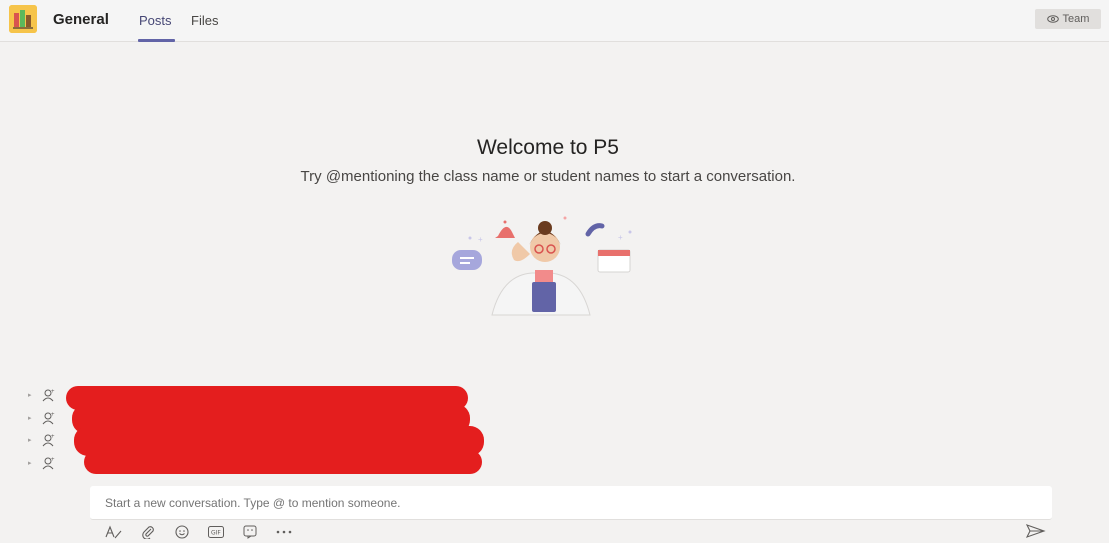 The image size is (1109, 543). What do you see at coordinates (114, 532) in the screenshot?
I see `format-icon` at bounding box center [114, 532].